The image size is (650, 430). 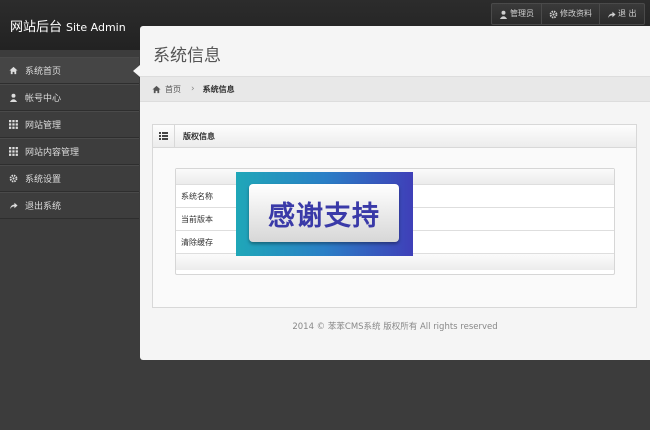 I want to click on brand-title: 网站后台, so click(x=36, y=27).